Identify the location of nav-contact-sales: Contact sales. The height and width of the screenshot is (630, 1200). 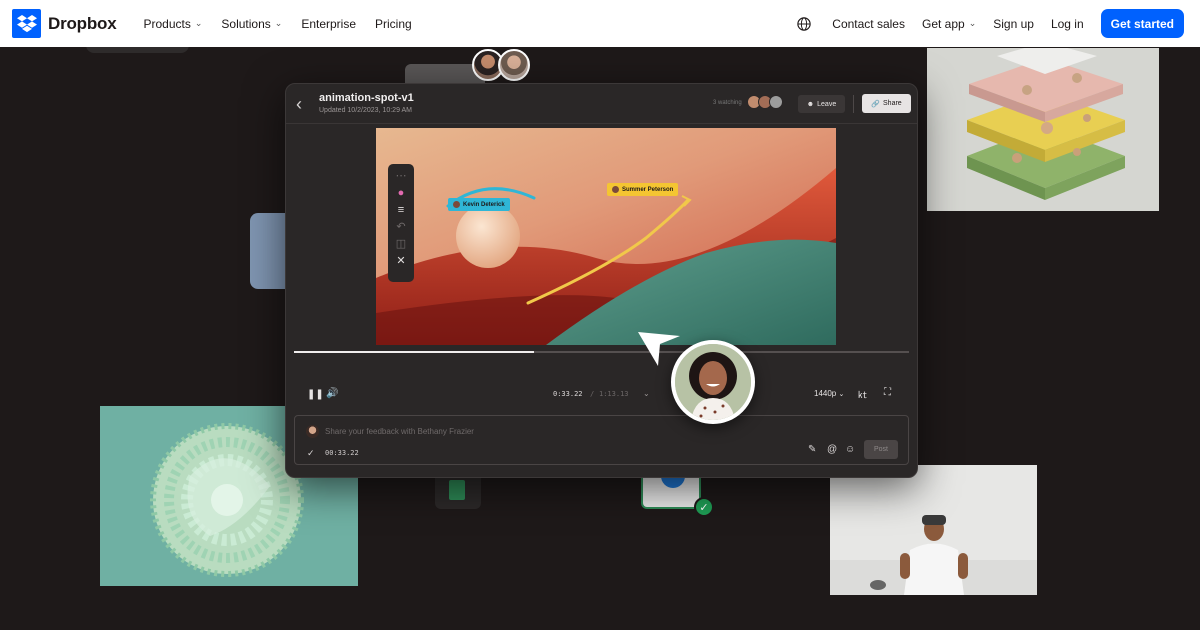
(868, 24).